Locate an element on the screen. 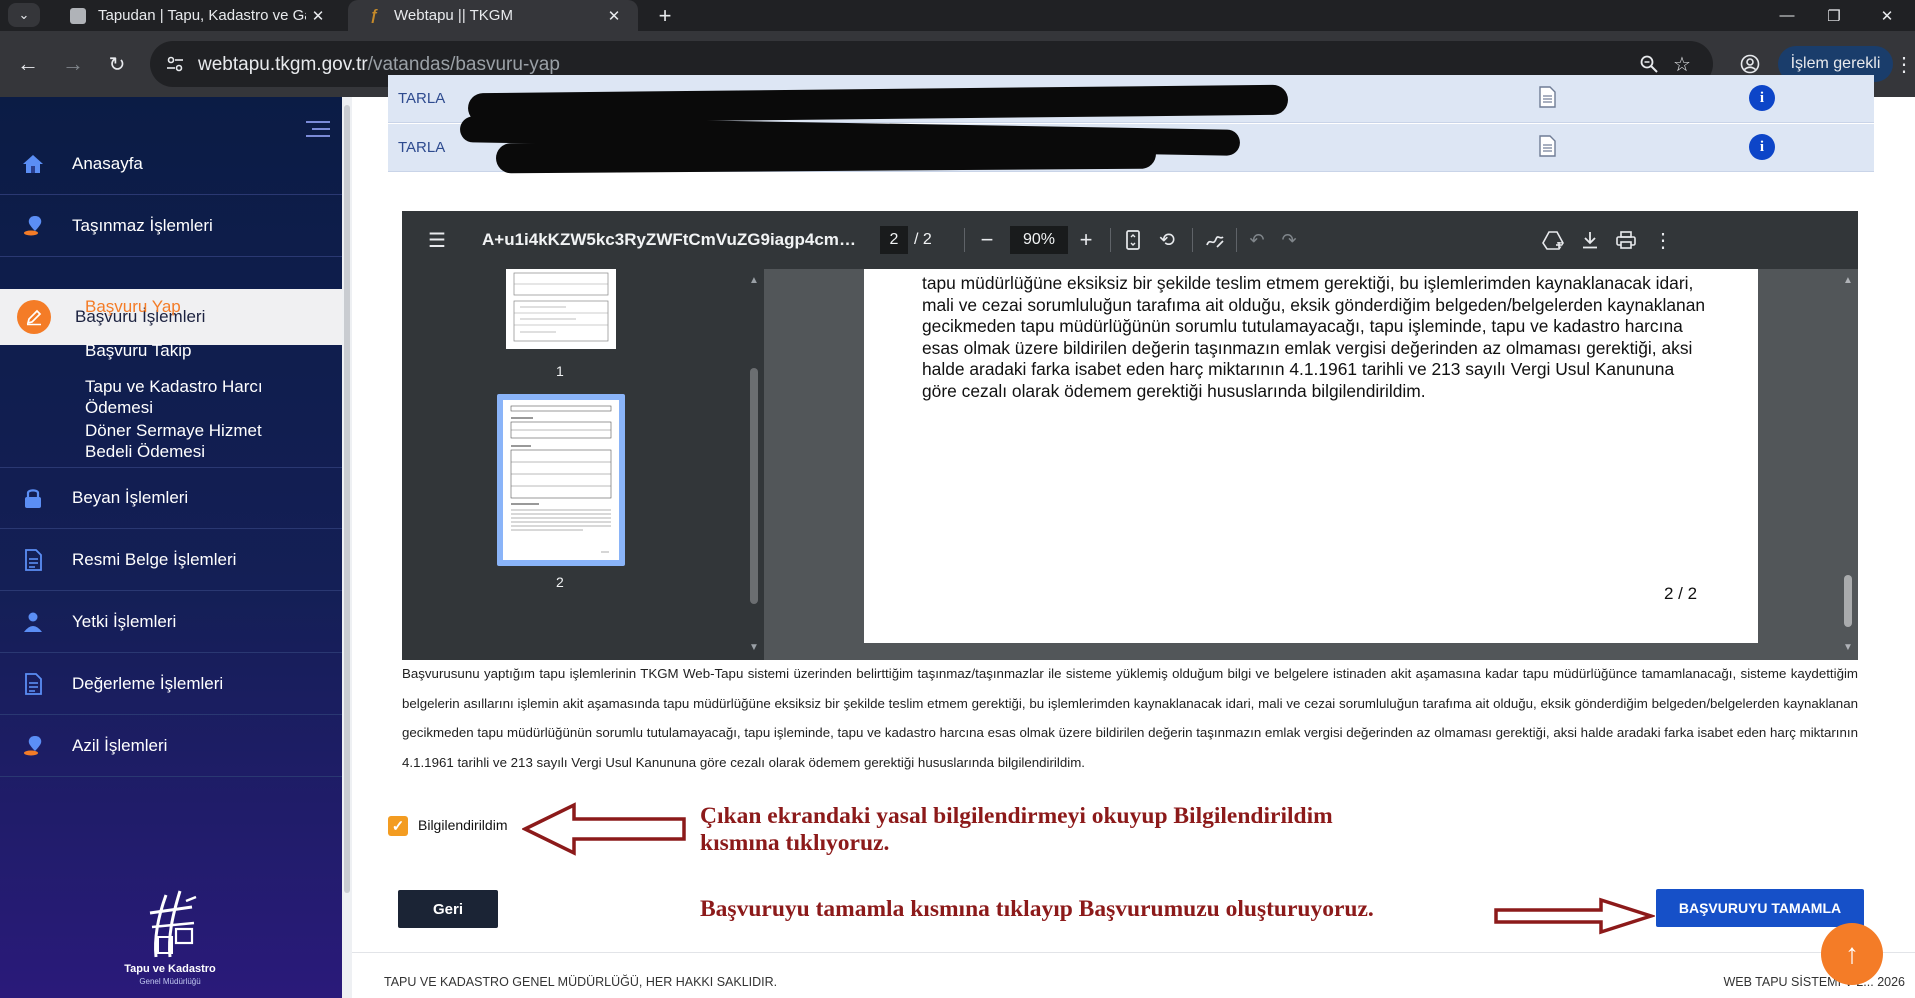 The width and height of the screenshot is (1915, 998). sidebar-item-yetki: Yetki İşlemleri is located at coordinates (171, 622).